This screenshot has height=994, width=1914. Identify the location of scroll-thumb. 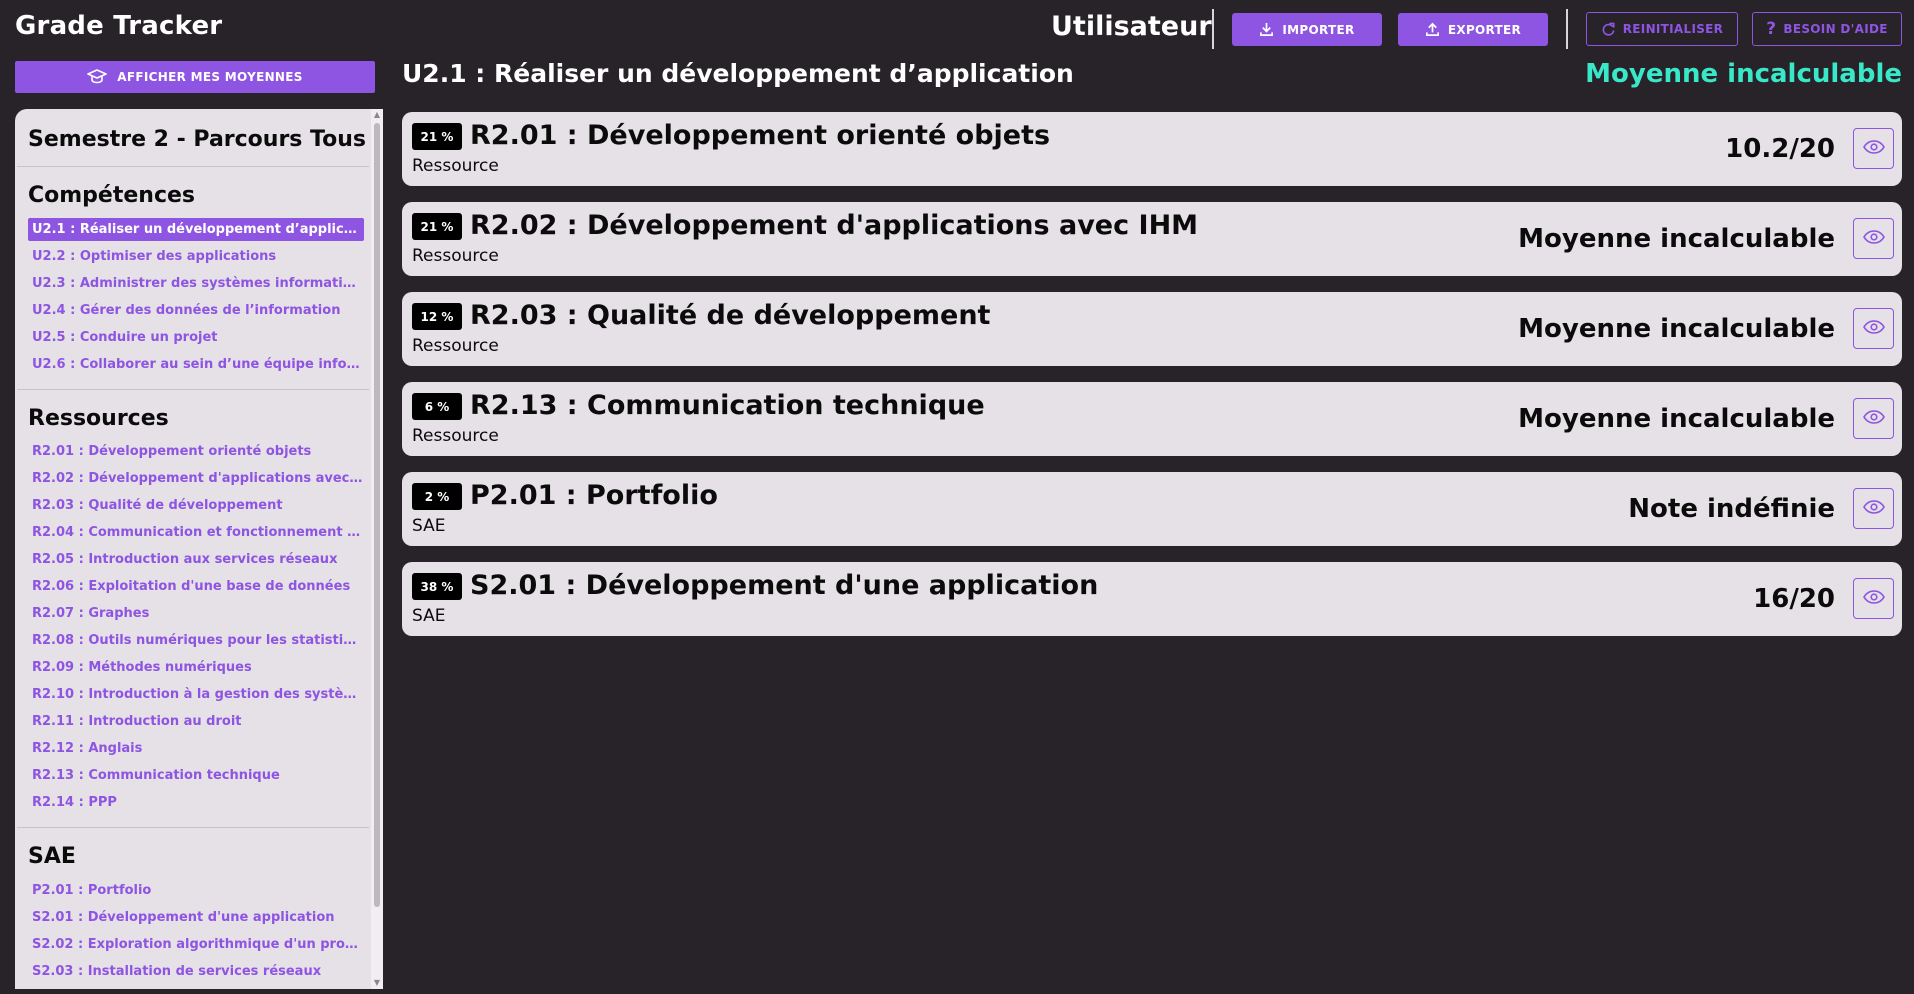
(377, 515).